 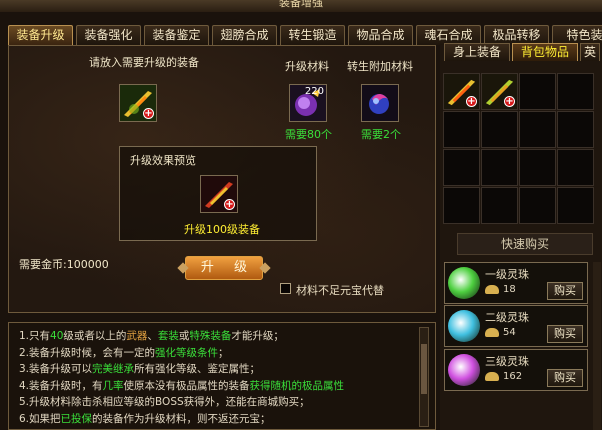 What do you see at coordinates (24, 352) in the screenshot?
I see `tip-number: 2.` at bounding box center [24, 352].